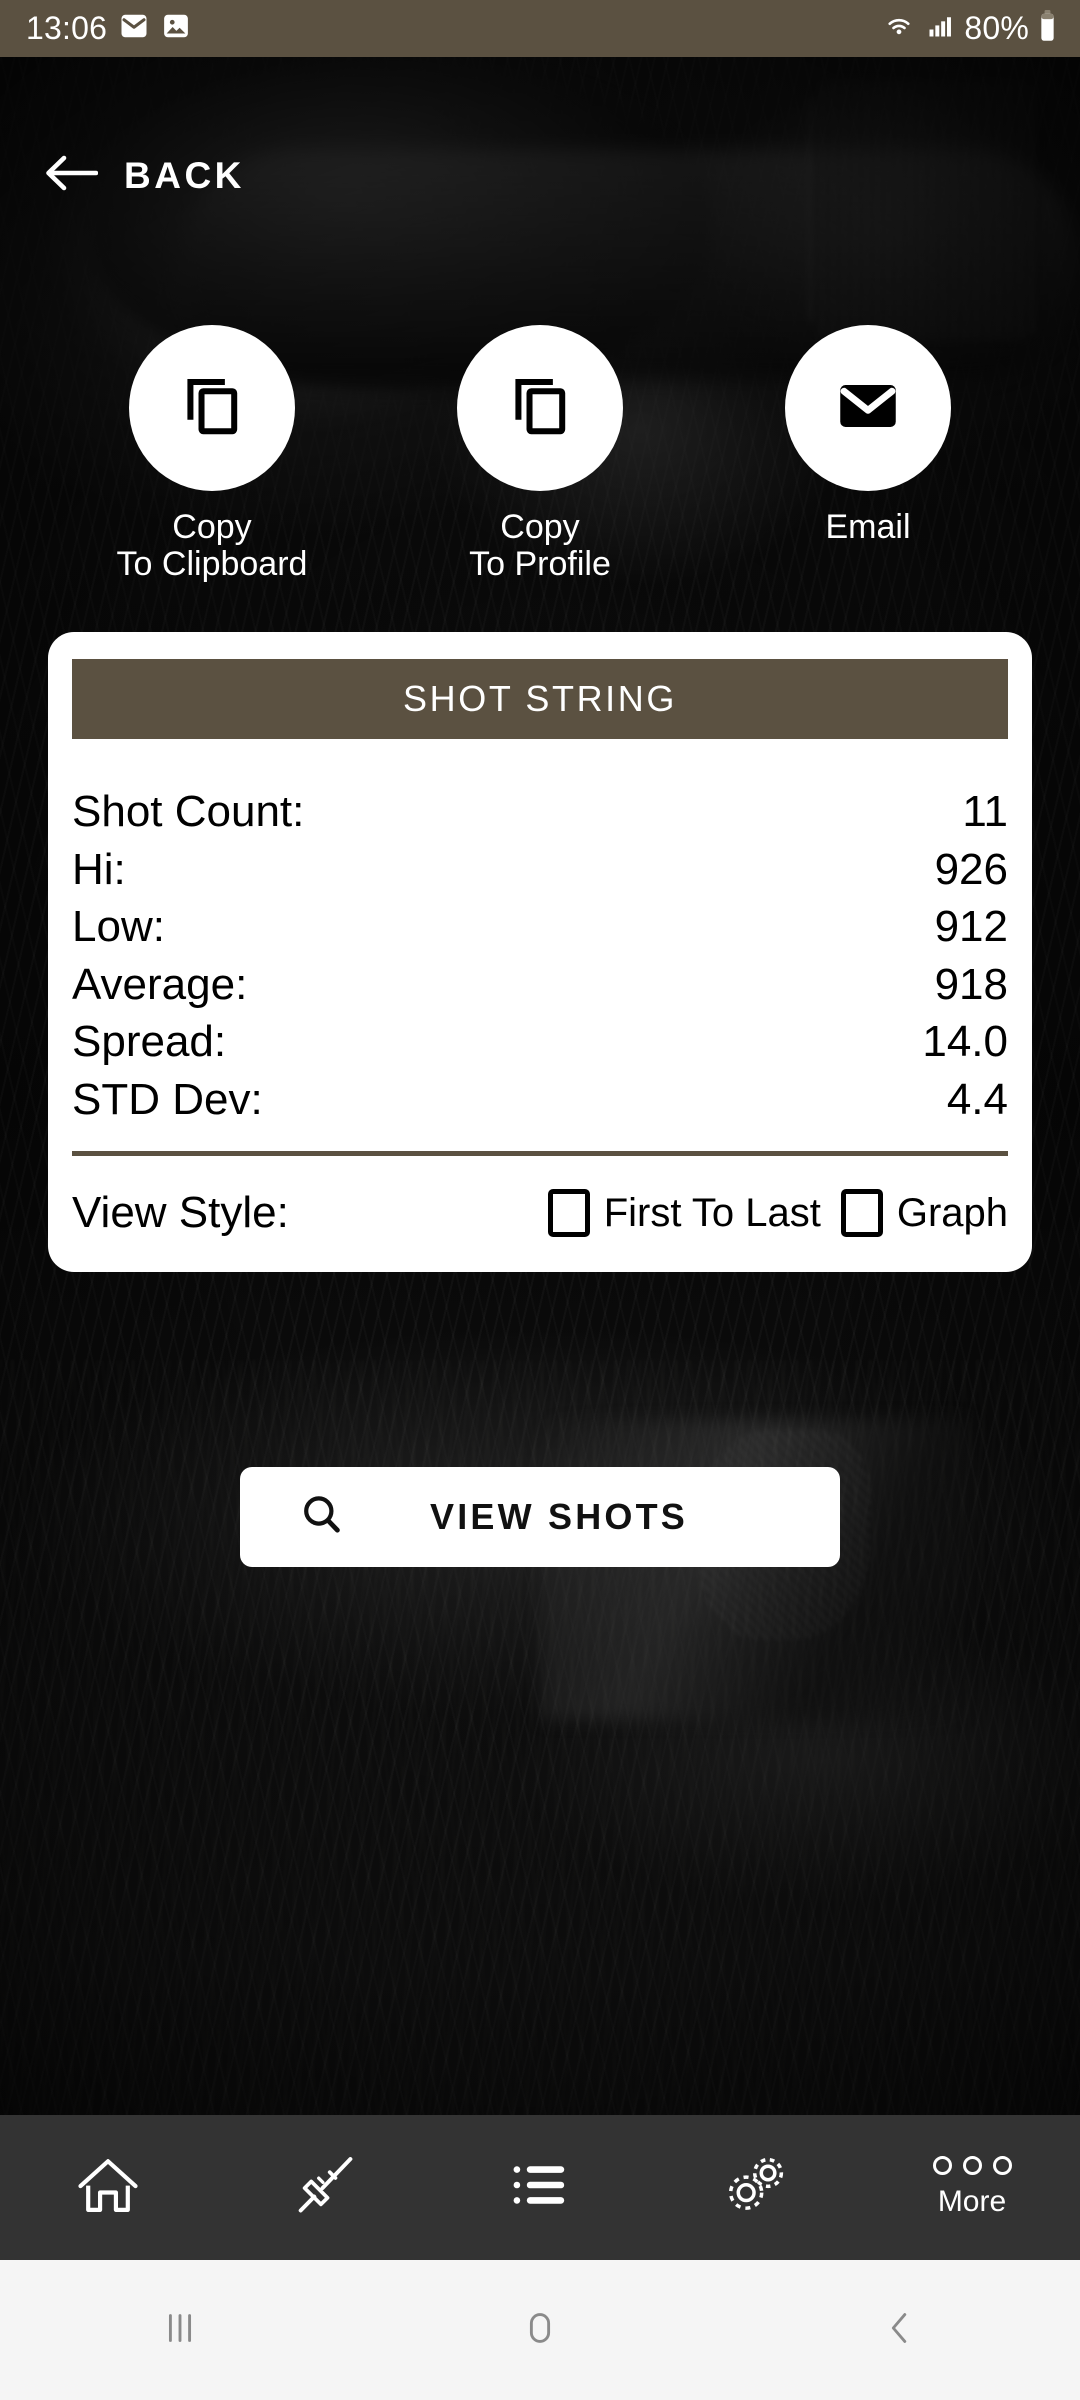  I want to click on stat-value: 912, so click(971, 927).